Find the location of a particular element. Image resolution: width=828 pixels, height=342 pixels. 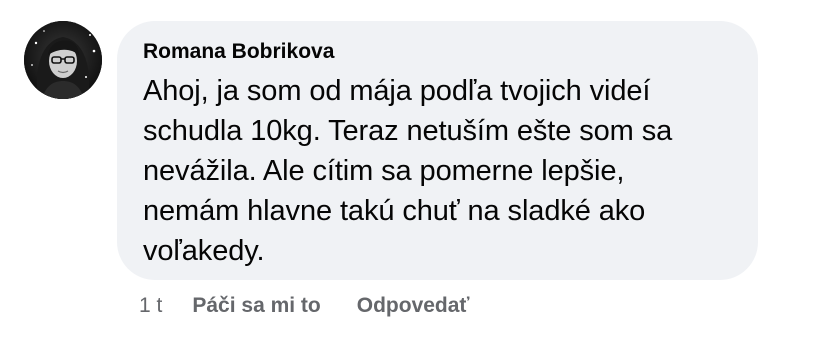

comment-text-line: schudla 10kg. Teraz netuším ešte som sa is located at coordinates (408, 131).